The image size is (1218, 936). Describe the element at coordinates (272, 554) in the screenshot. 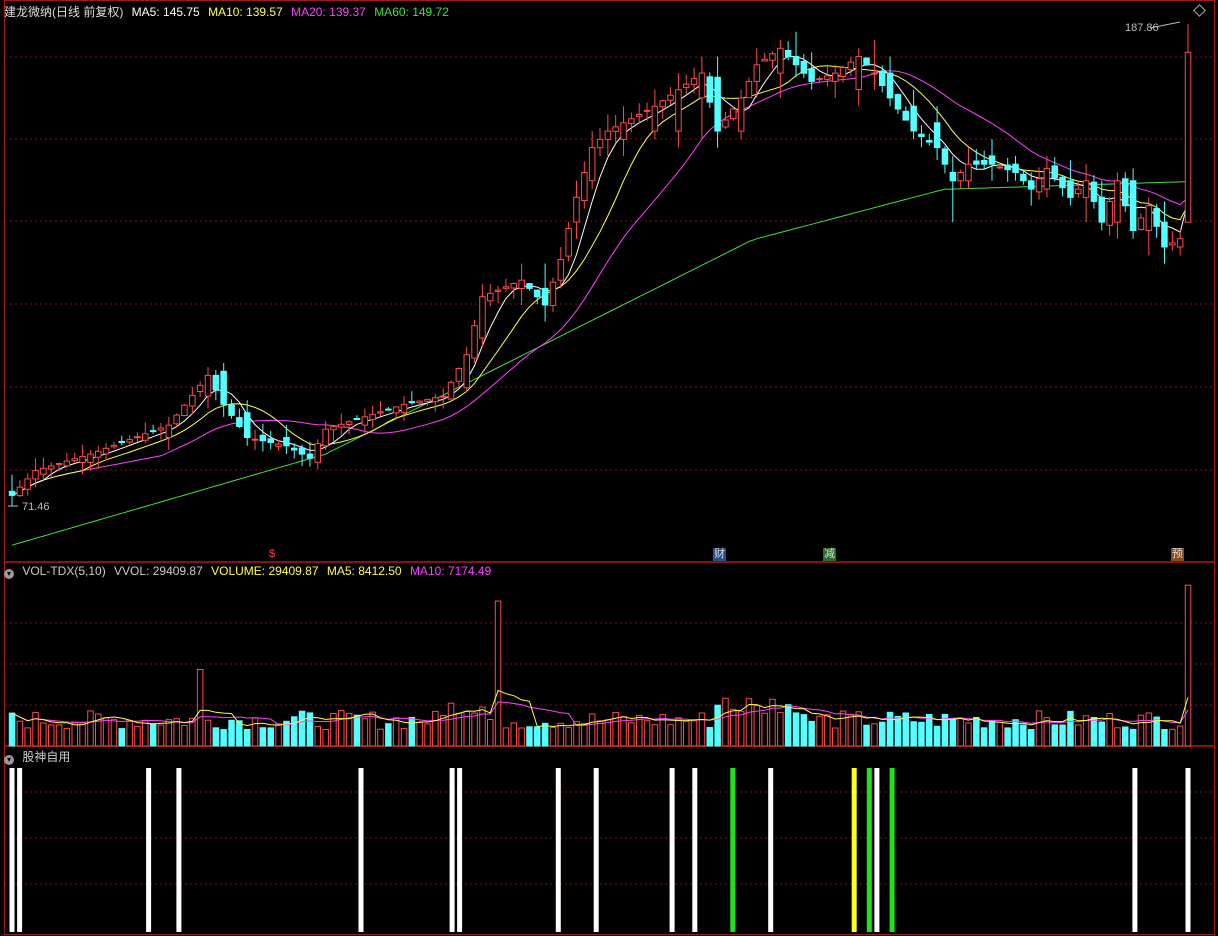

I see `marker-dollar: $` at that location.